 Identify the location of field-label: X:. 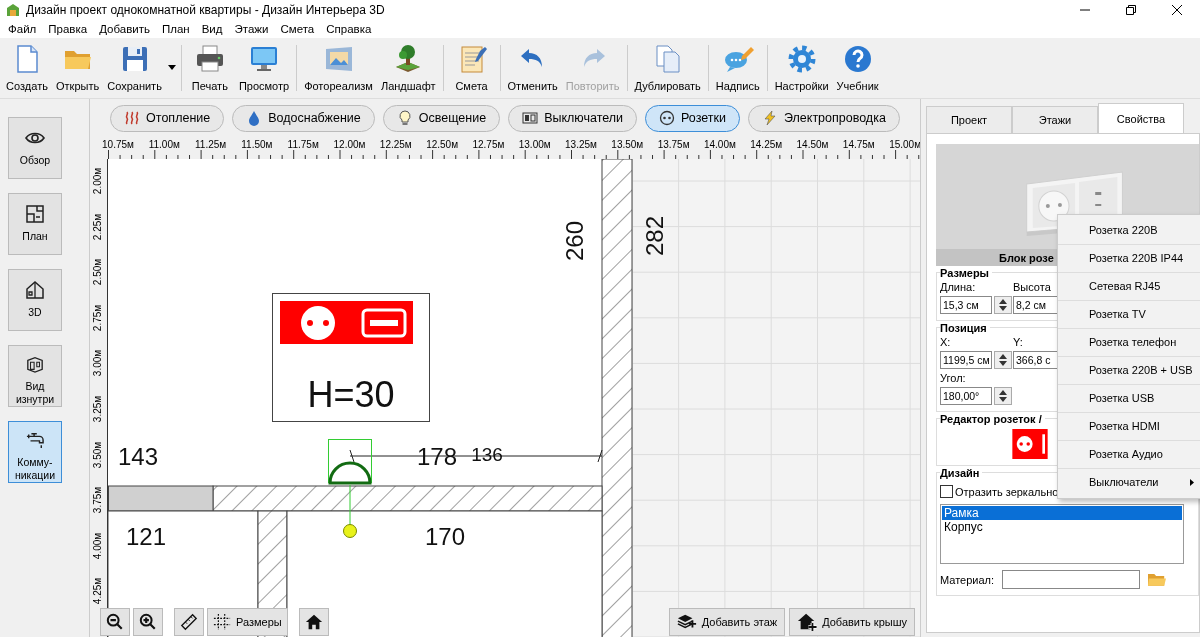
(946, 342).